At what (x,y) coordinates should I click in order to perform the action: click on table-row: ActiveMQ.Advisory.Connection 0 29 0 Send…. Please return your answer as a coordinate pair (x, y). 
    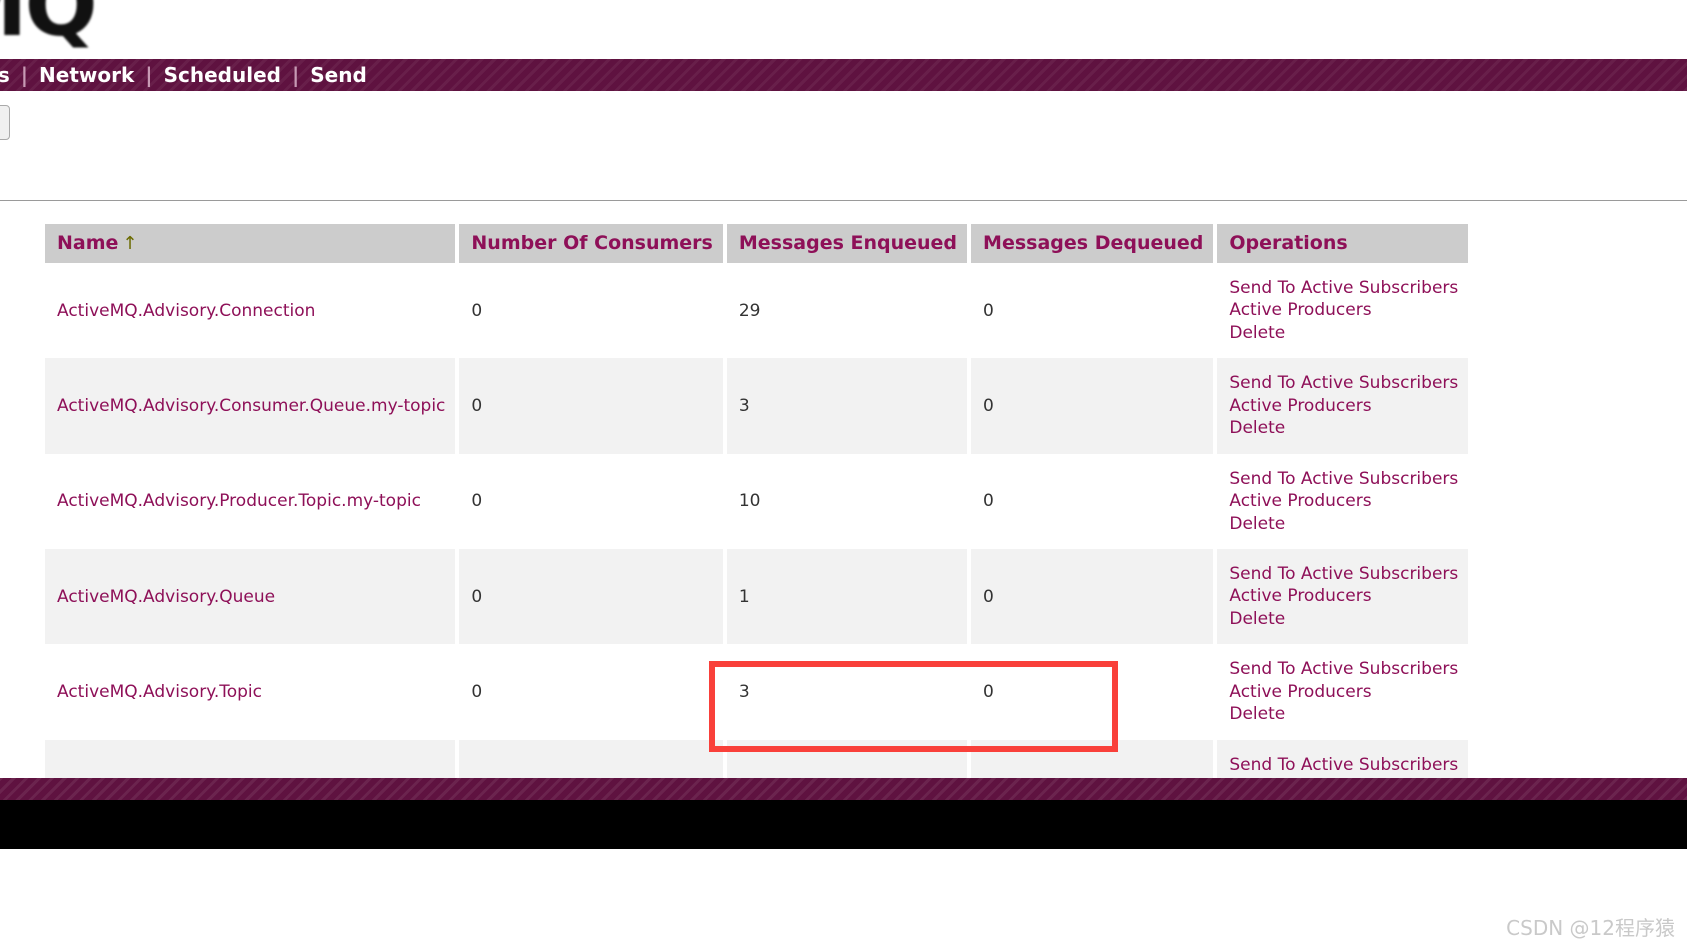
    Looking at the image, I should click on (757, 311).